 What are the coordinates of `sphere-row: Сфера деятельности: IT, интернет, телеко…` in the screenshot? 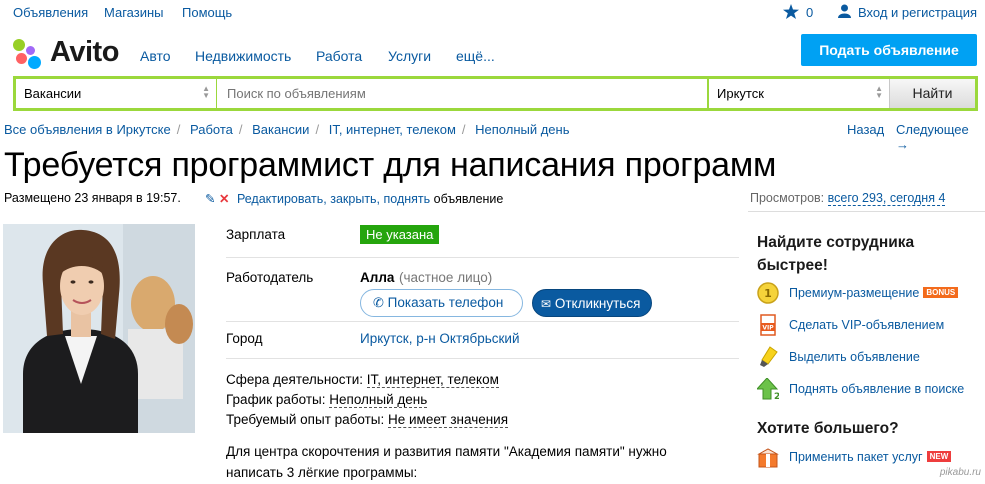 It's located at (362, 380).